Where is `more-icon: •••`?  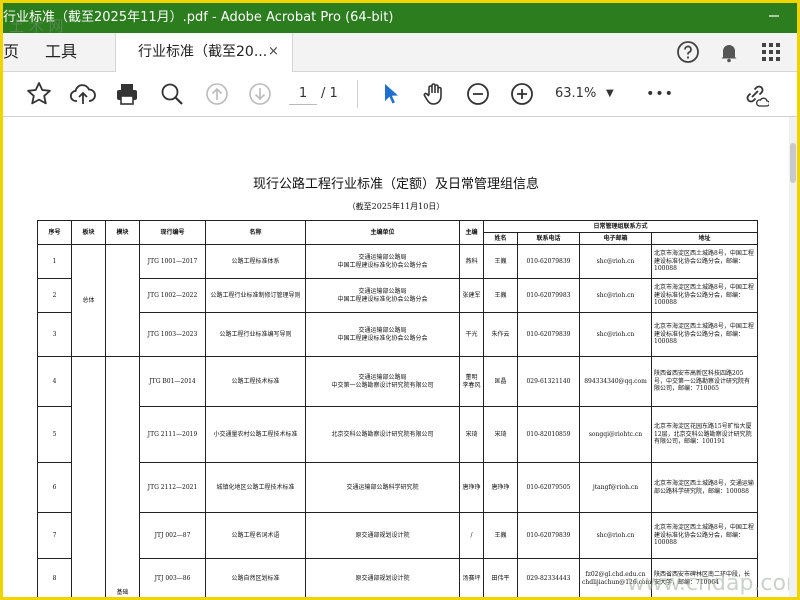 more-icon: ••• is located at coordinates (660, 94).